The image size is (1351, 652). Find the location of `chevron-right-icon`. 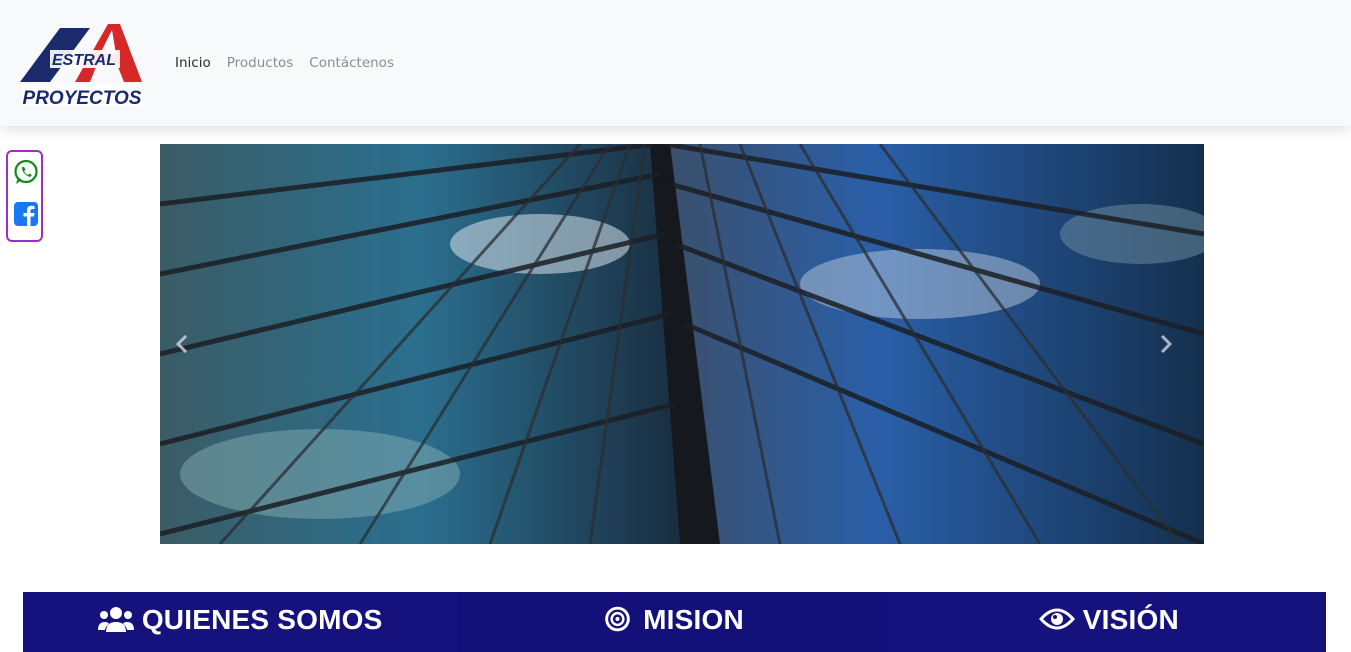

chevron-right-icon is located at coordinates (1166, 344).